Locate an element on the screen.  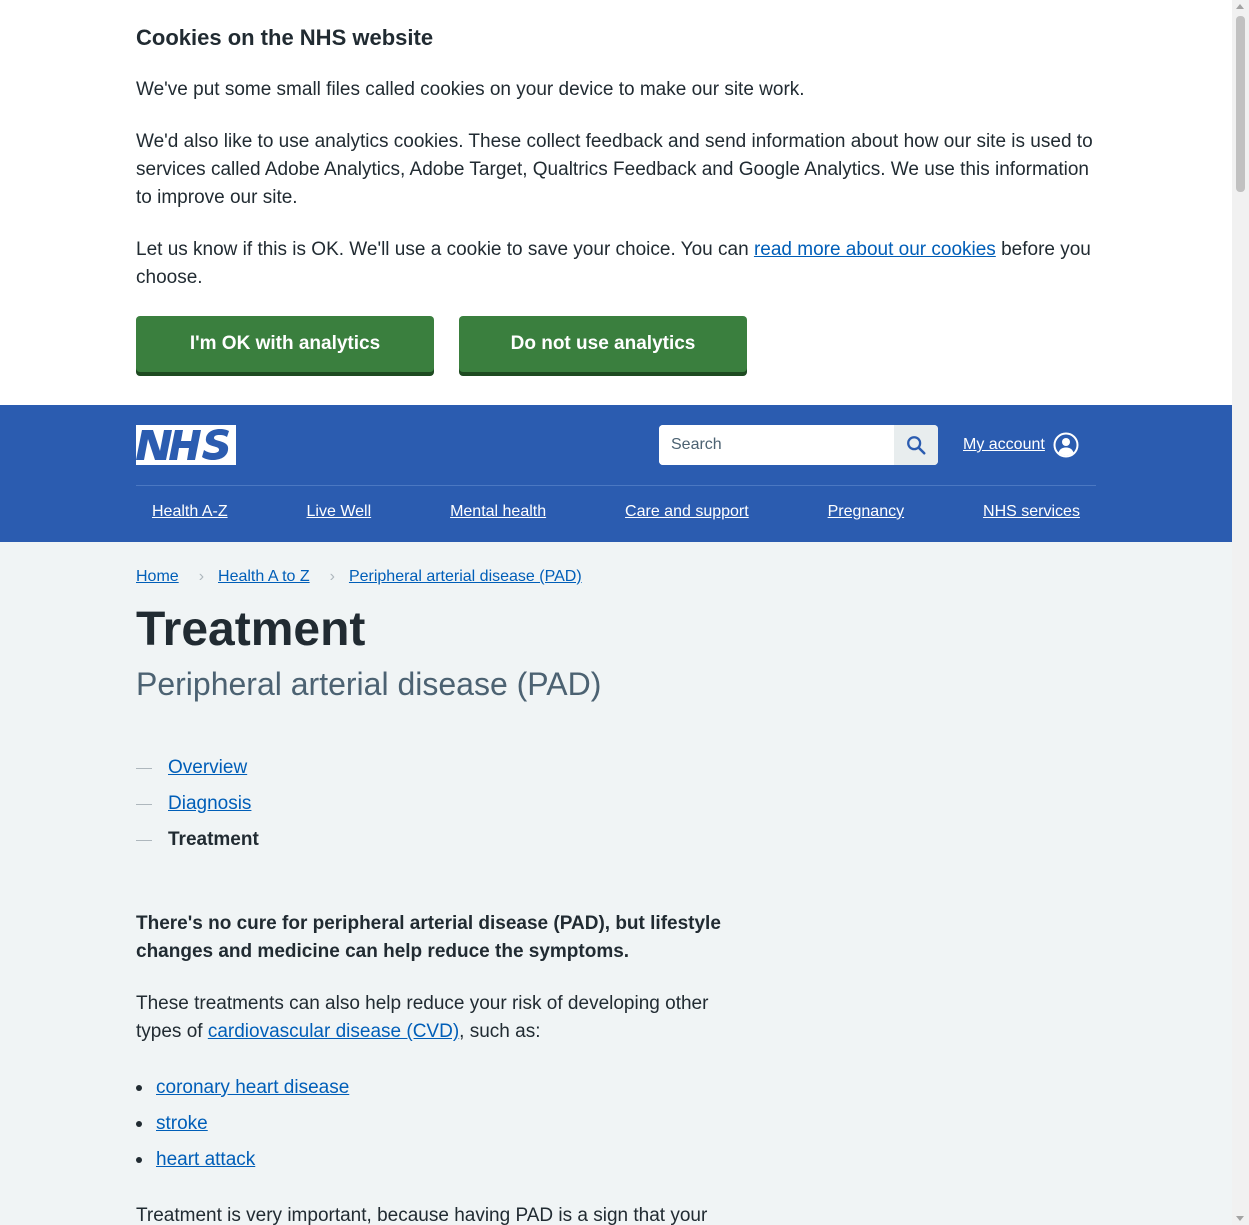
scroll-up-icon is located at coordinates (1240, 6).